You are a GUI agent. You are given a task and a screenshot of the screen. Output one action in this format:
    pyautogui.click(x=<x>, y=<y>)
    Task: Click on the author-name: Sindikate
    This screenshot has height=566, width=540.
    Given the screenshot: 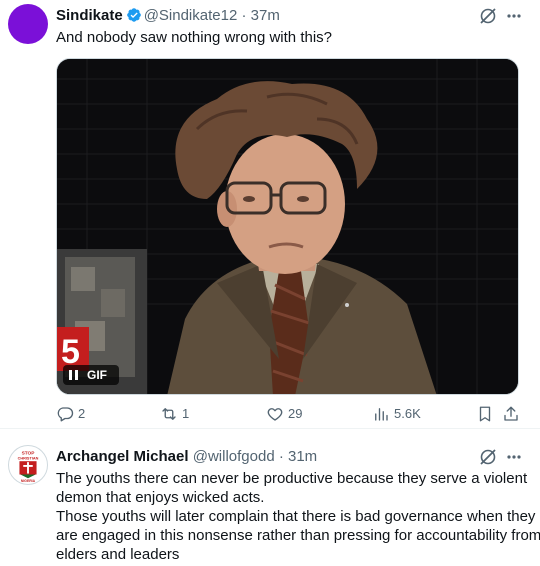 What is the action you would take?
    pyautogui.click(x=89, y=15)
    